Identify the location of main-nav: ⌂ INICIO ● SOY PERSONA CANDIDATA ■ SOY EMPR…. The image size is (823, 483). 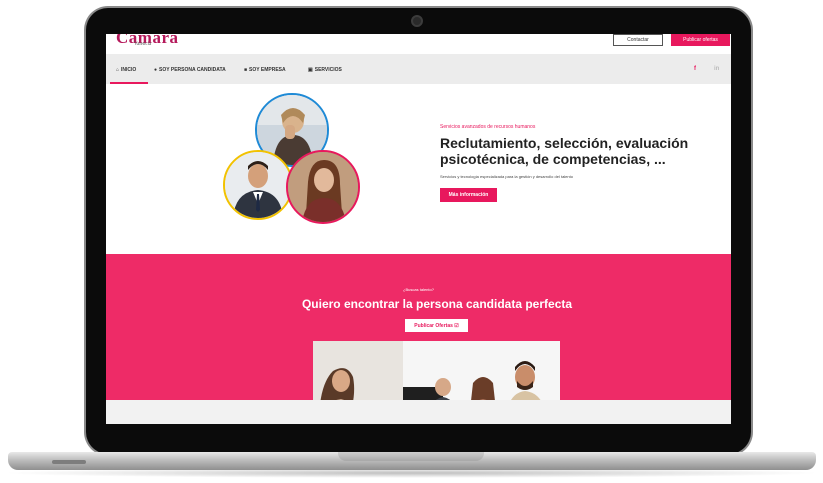
(418, 69).